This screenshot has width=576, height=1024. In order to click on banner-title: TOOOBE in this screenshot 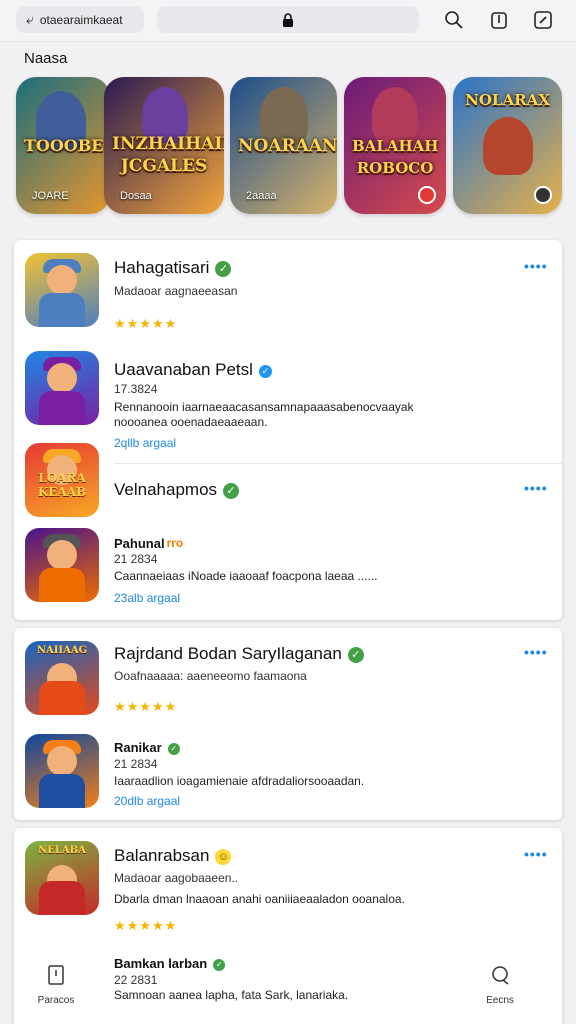, I will do `click(64, 145)`.